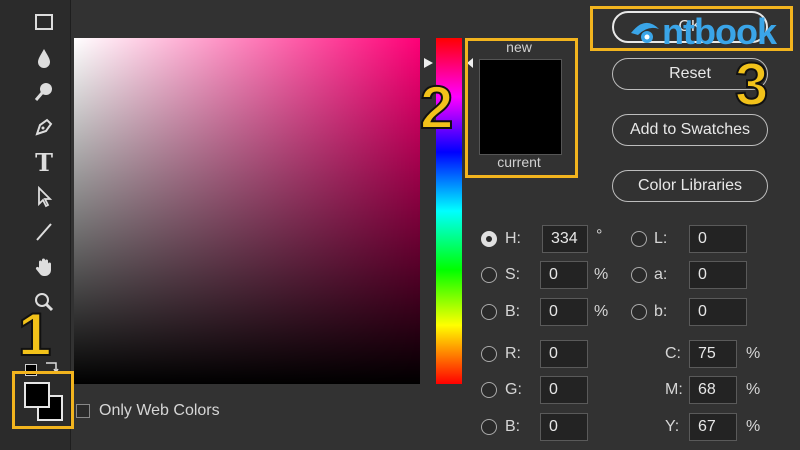 The image size is (800, 450). What do you see at coordinates (520, 107) in the screenshot?
I see `color-preview` at bounding box center [520, 107].